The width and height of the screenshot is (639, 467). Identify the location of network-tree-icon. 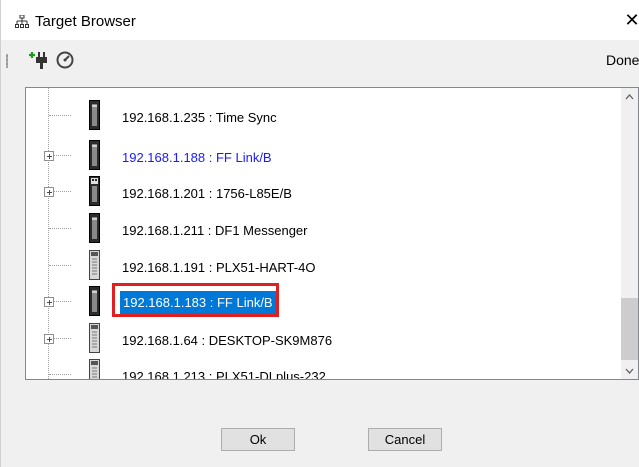
(22, 21).